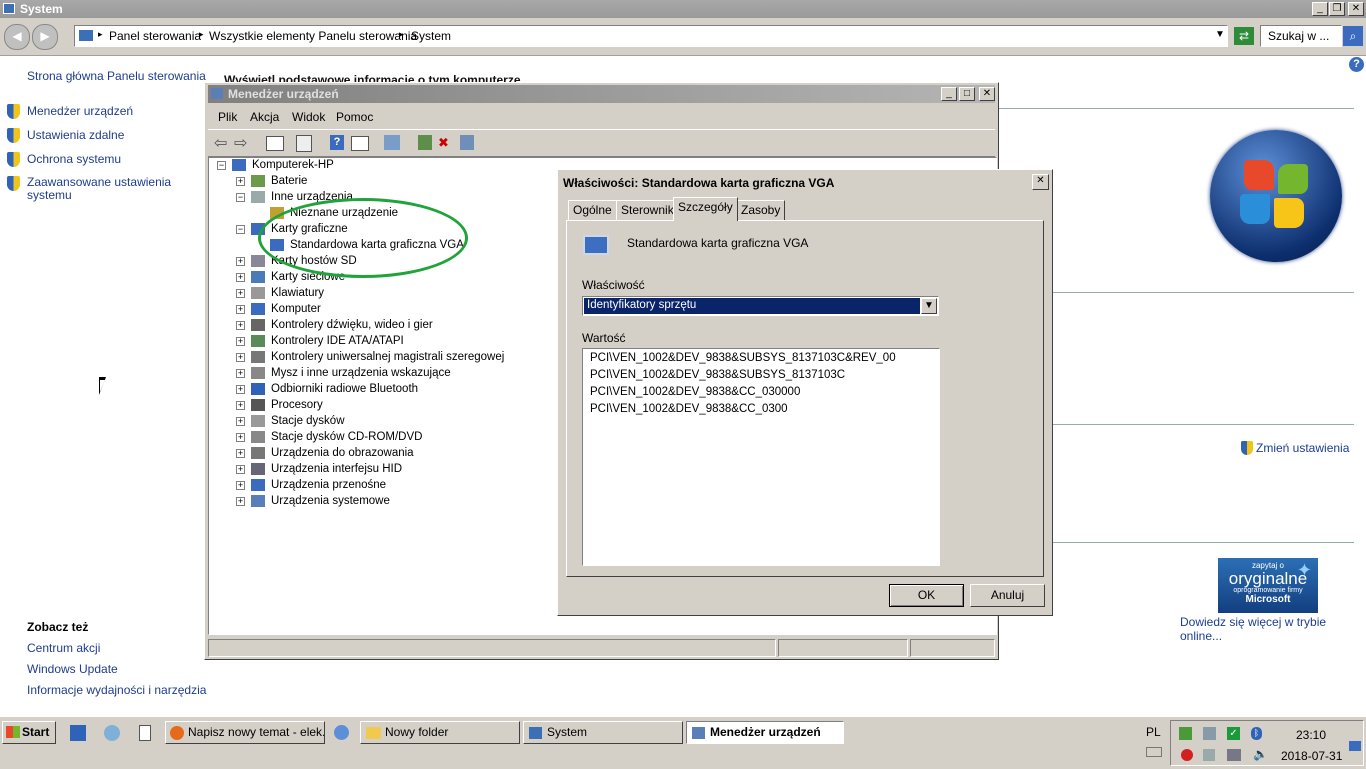 This screenshot has height=769, width=1366. Describe the element at coordinates (45, 37) in the screenshot. I see `forward-button: ▶` at that location.